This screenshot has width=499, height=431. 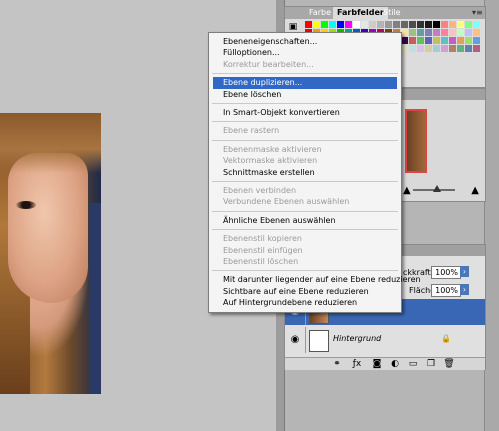 I want to click on menu-item: Ebenen verbinden, so click(x=260, y=190).